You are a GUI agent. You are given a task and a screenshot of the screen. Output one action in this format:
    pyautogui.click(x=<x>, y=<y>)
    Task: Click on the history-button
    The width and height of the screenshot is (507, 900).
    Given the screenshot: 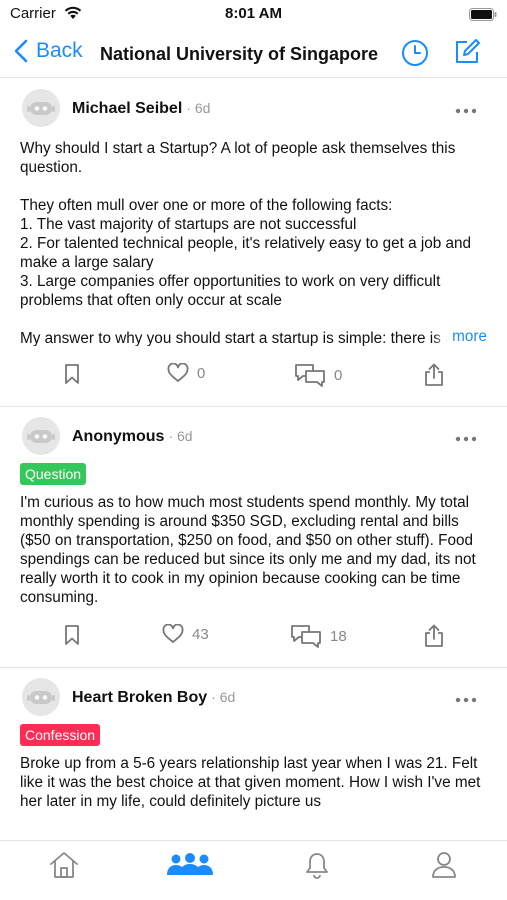 What is the action you would take?
    pyautogui.click(x=415, y=55)
    